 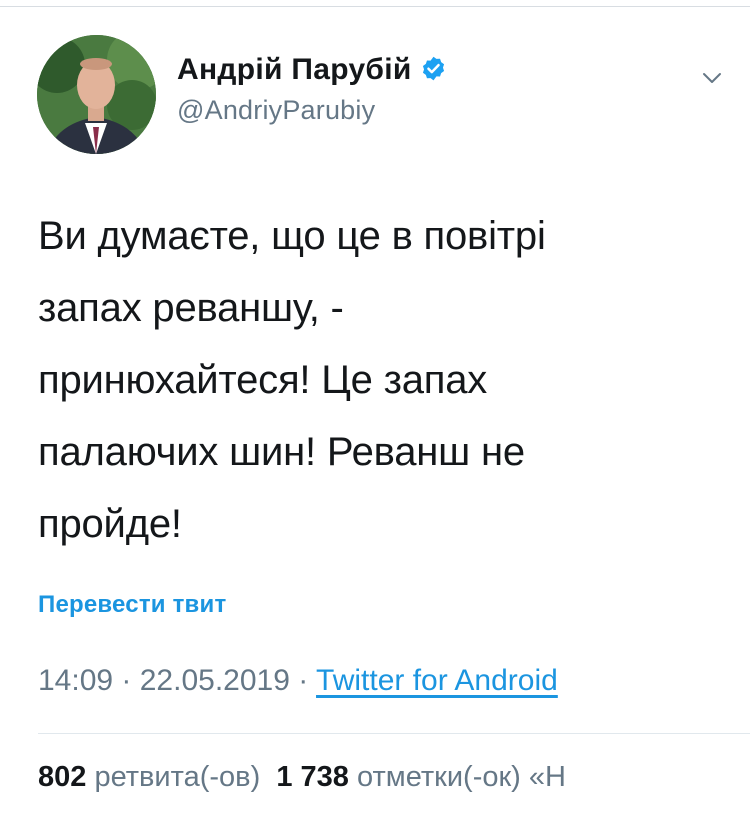 What do you see at coordinates (177, 777) in the screenshot?
I see `retweets-label: ретвита(-ов)` at bounding box center [177, 777].